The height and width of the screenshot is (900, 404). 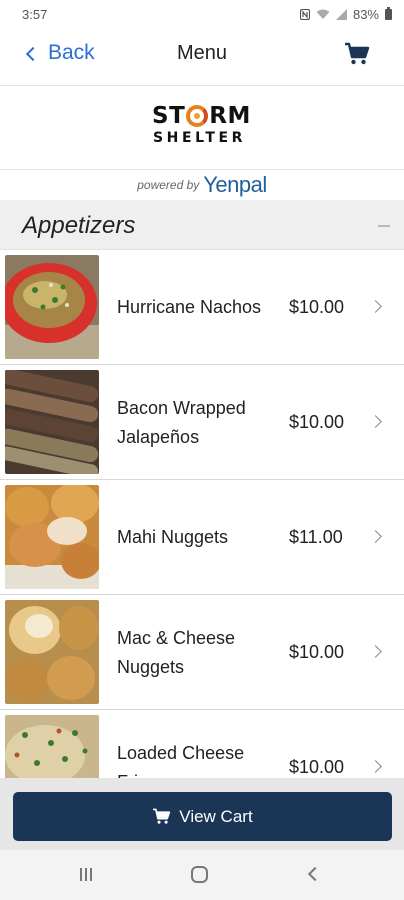 What do you see at coordinates (176, 652) in the screenshot?
I see `item-name: Mac & Cheese Nuggets` at bounding box center [176, 652].